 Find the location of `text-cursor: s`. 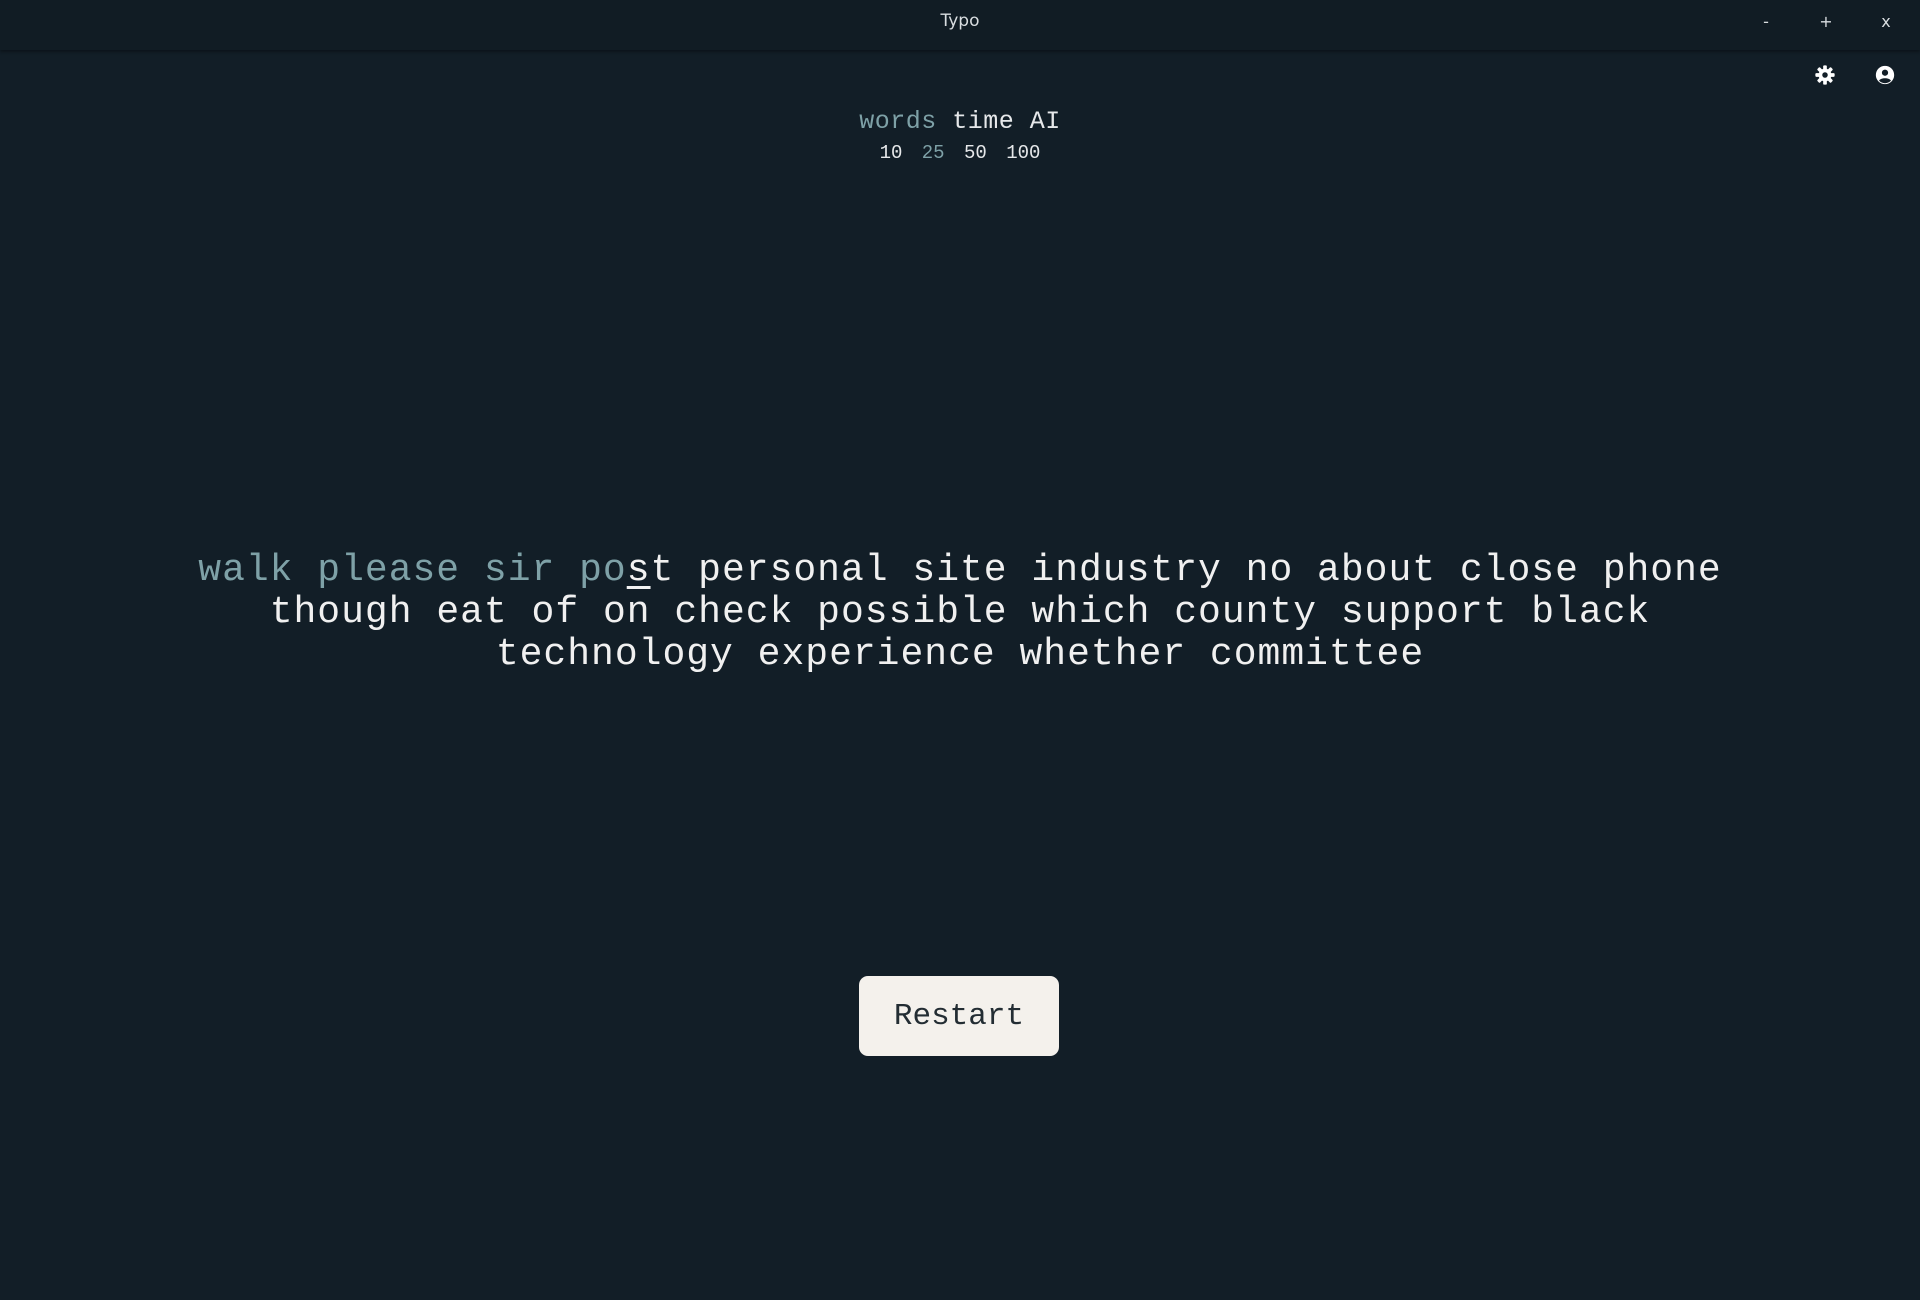

text-cursor: s is located at coordinates (638, 570).